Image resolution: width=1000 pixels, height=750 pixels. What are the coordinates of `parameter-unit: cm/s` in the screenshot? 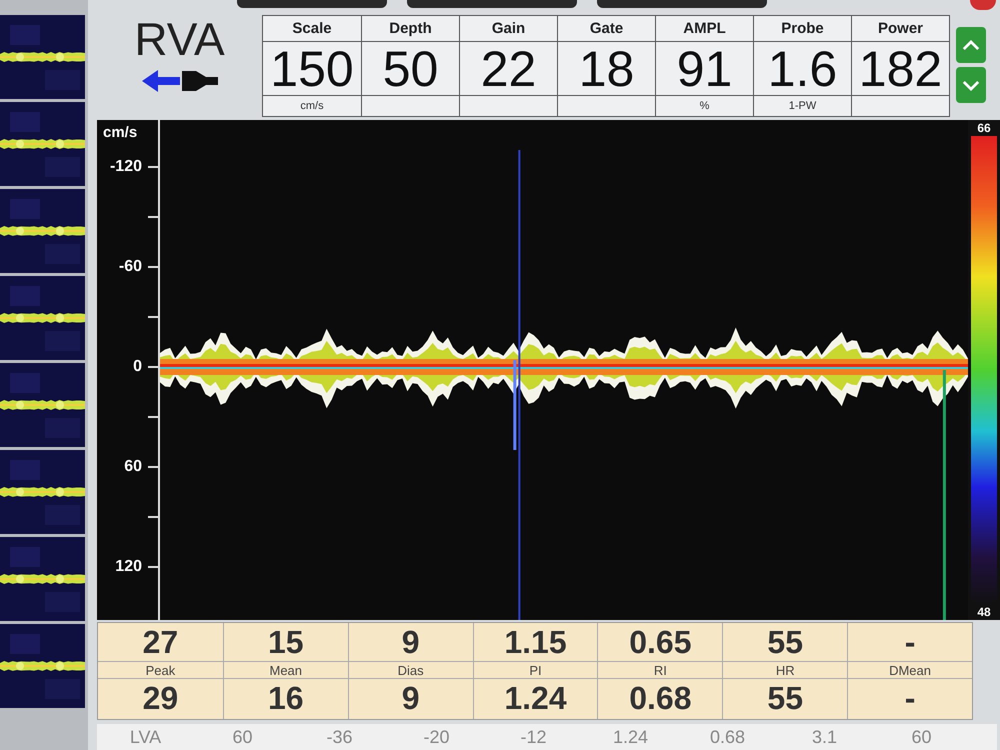 It's located at (312, 106).